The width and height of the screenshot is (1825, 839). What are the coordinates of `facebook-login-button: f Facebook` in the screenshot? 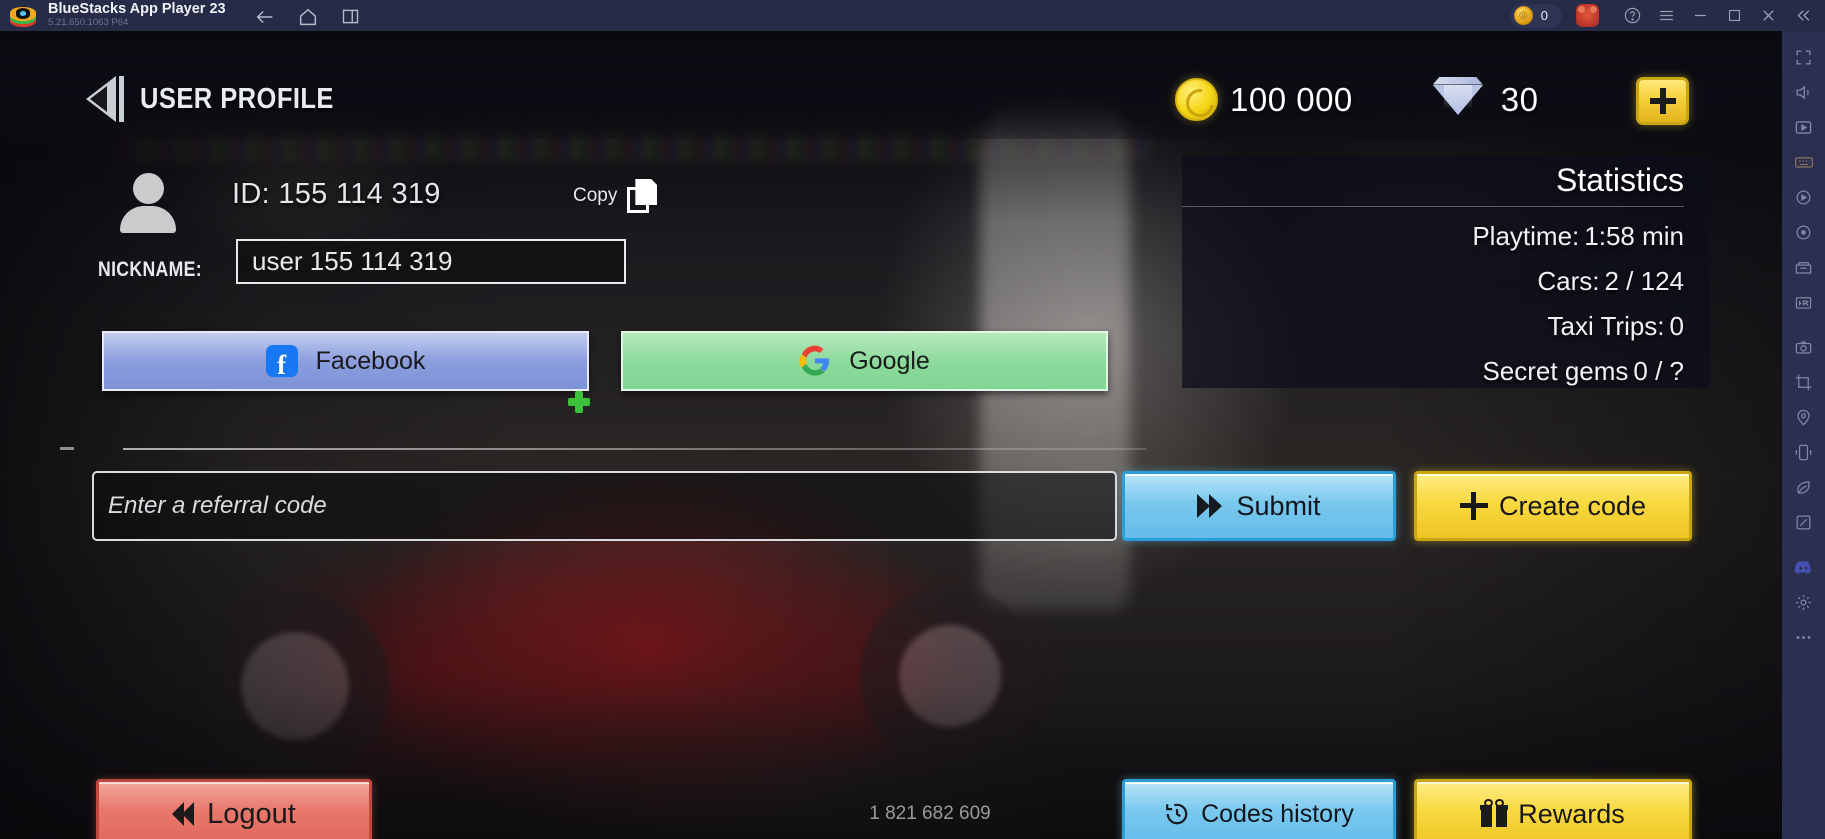 It's located at (345, 361).